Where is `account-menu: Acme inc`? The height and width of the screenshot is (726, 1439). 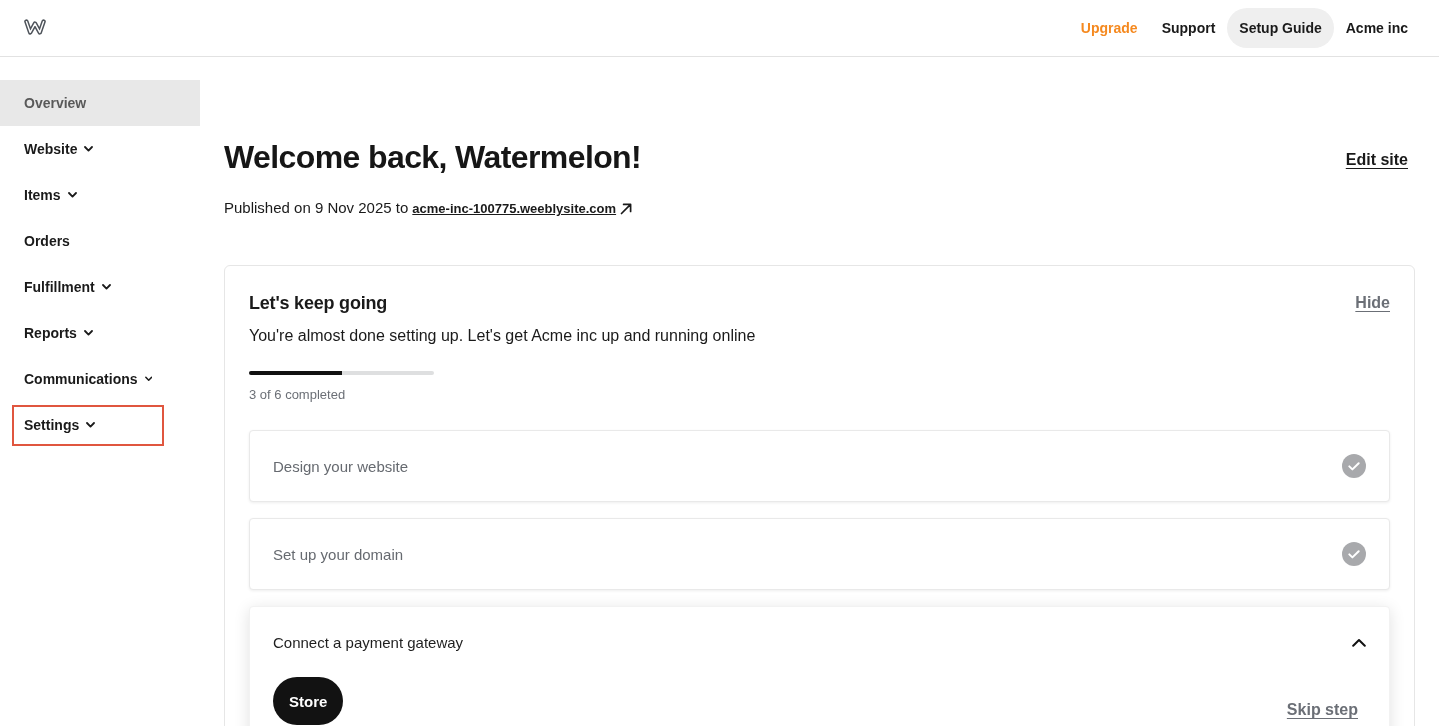
account-menu: Acme inc is located at coordinates (1376, 28).